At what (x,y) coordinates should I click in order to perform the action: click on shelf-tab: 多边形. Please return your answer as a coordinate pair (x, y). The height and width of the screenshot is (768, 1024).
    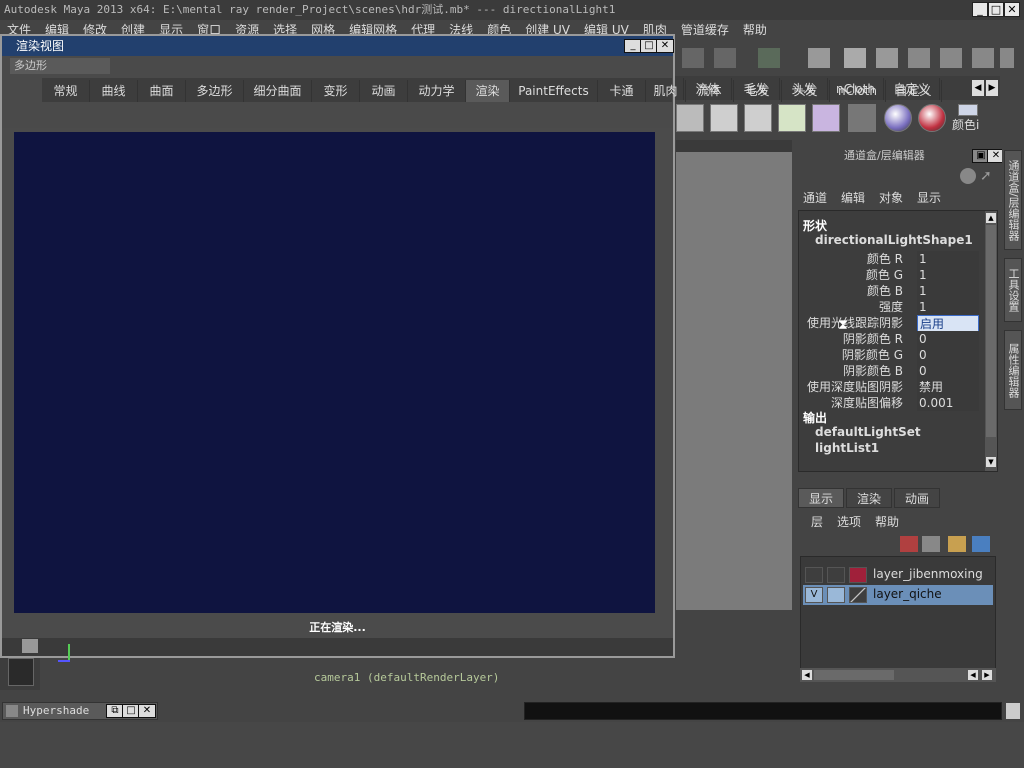
    Looking at the image, I should click on (215, 91).